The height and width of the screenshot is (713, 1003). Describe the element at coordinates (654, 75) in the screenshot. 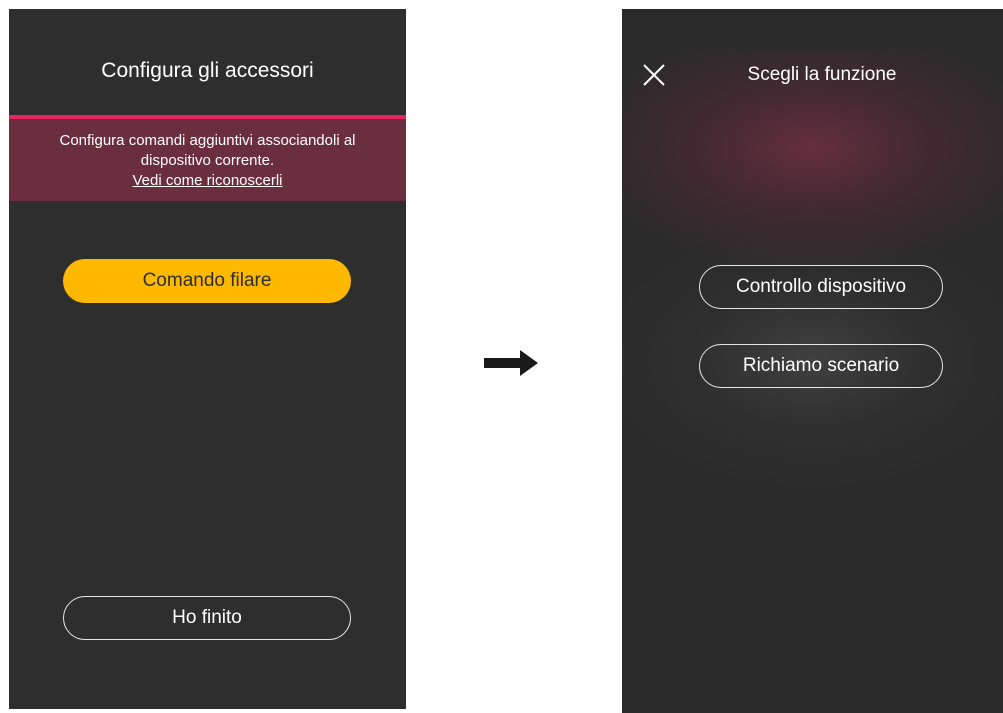

I see `close-icon` at that location.